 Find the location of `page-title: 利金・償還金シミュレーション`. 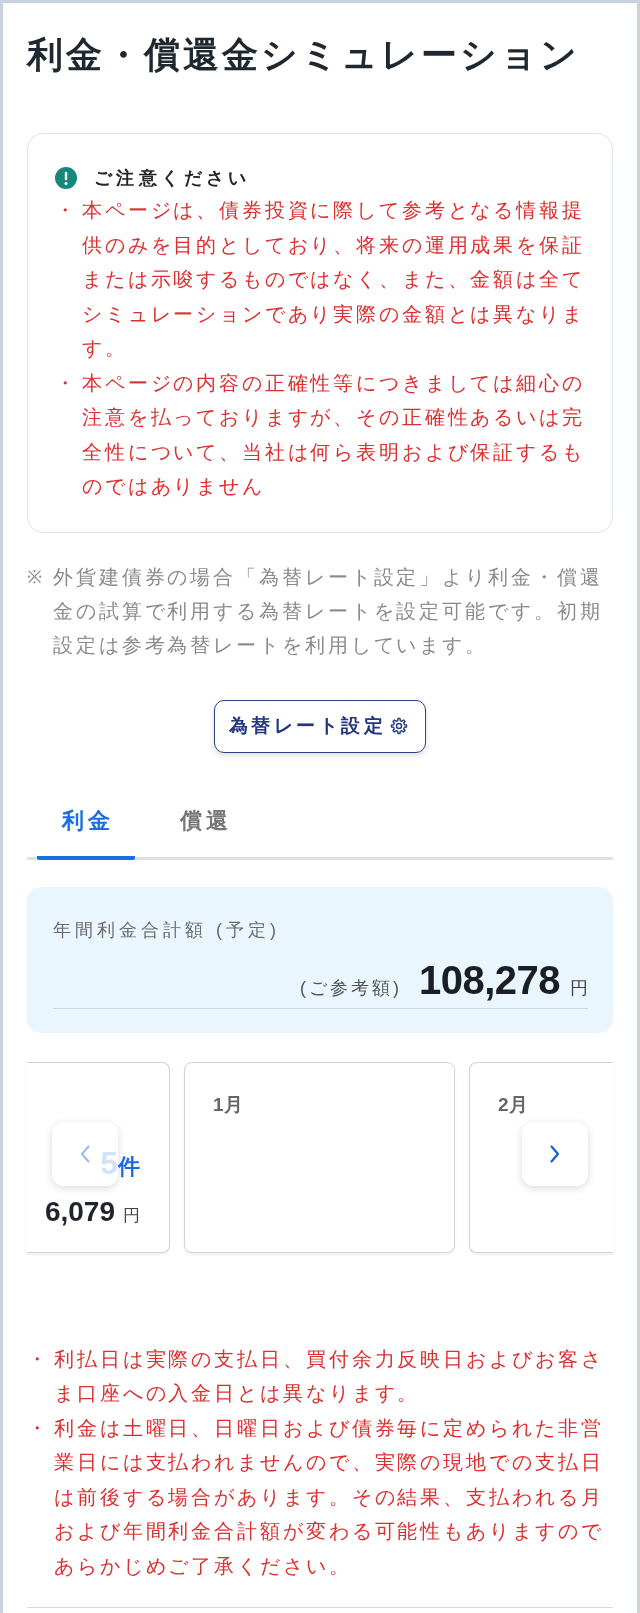

page-title: 利金・償還金シミュレーション is located at coordinates (304, 55).